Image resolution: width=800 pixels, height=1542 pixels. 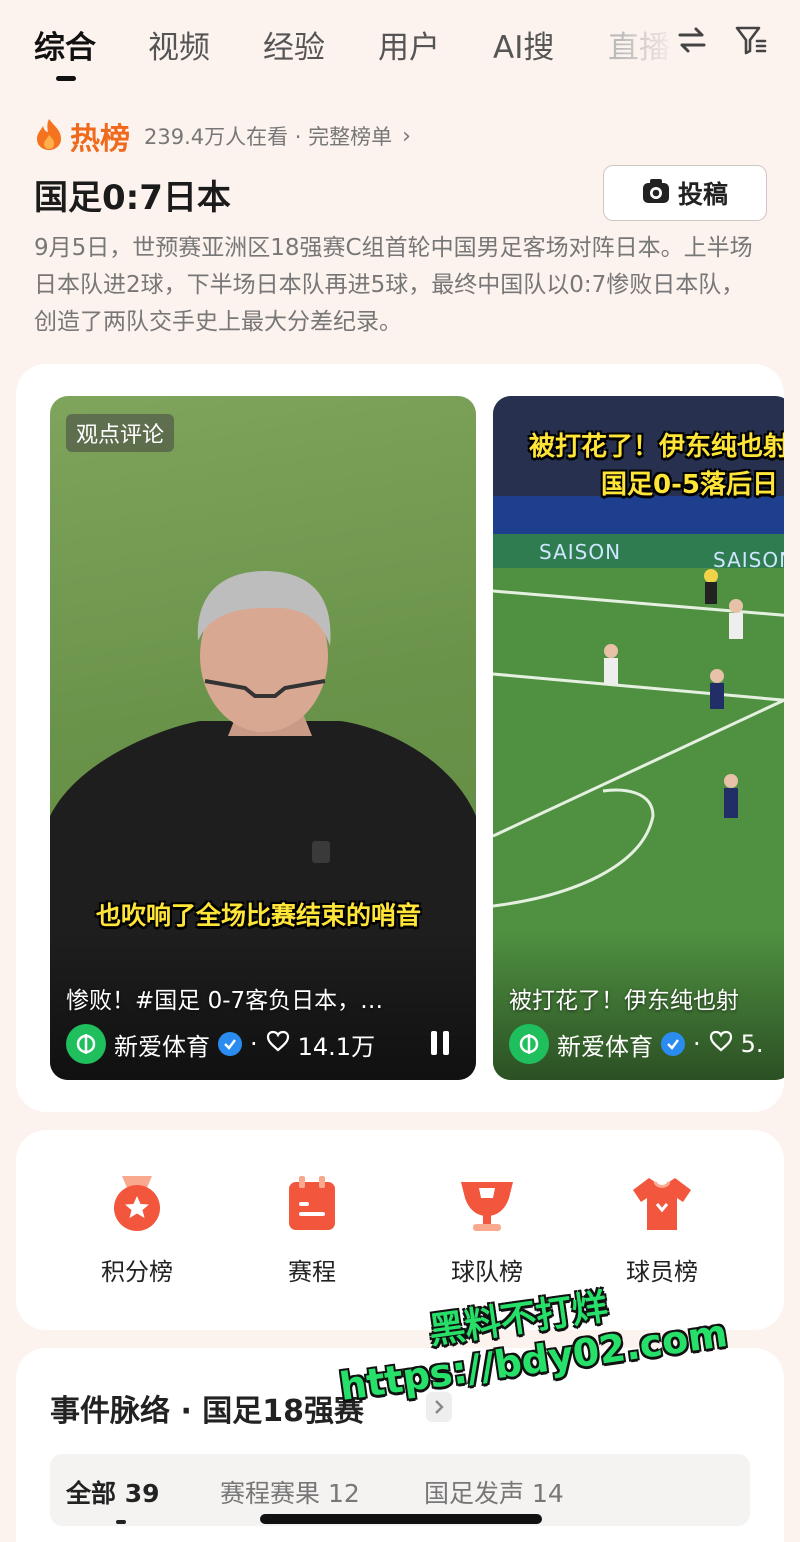 I want to click on tab-users: 用户, so click(x=409, y=44).